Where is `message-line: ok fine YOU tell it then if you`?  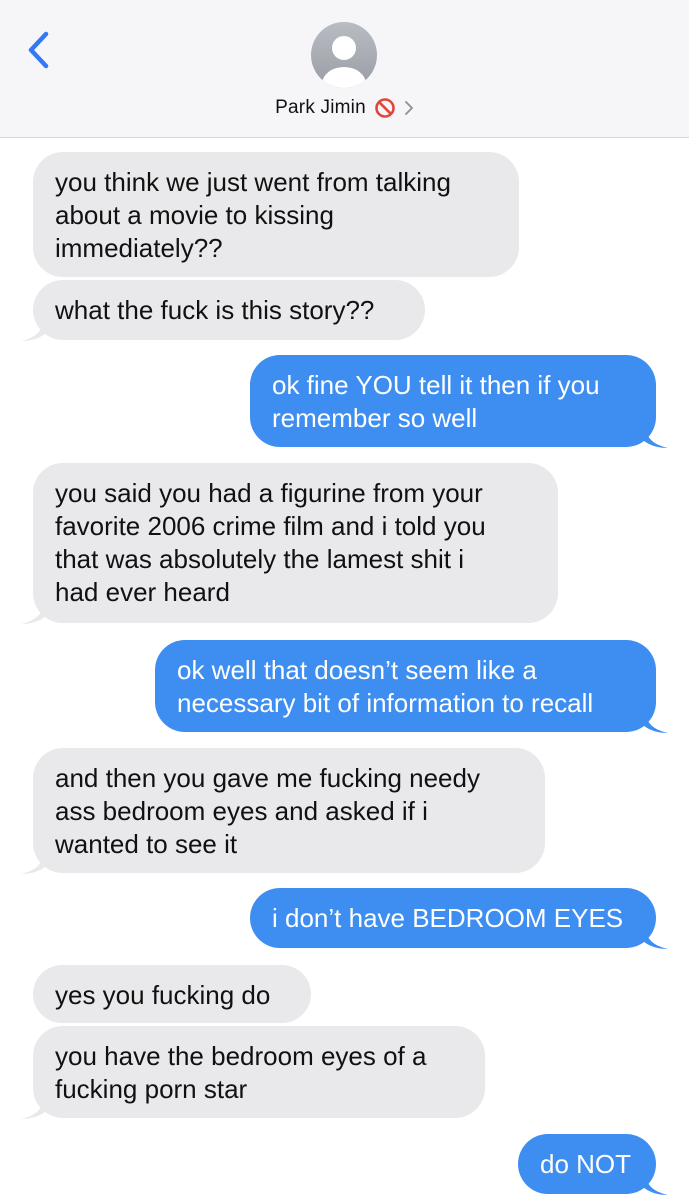
message-line: ok fine YOU tell it then if you is located at coordinates (436, 385).